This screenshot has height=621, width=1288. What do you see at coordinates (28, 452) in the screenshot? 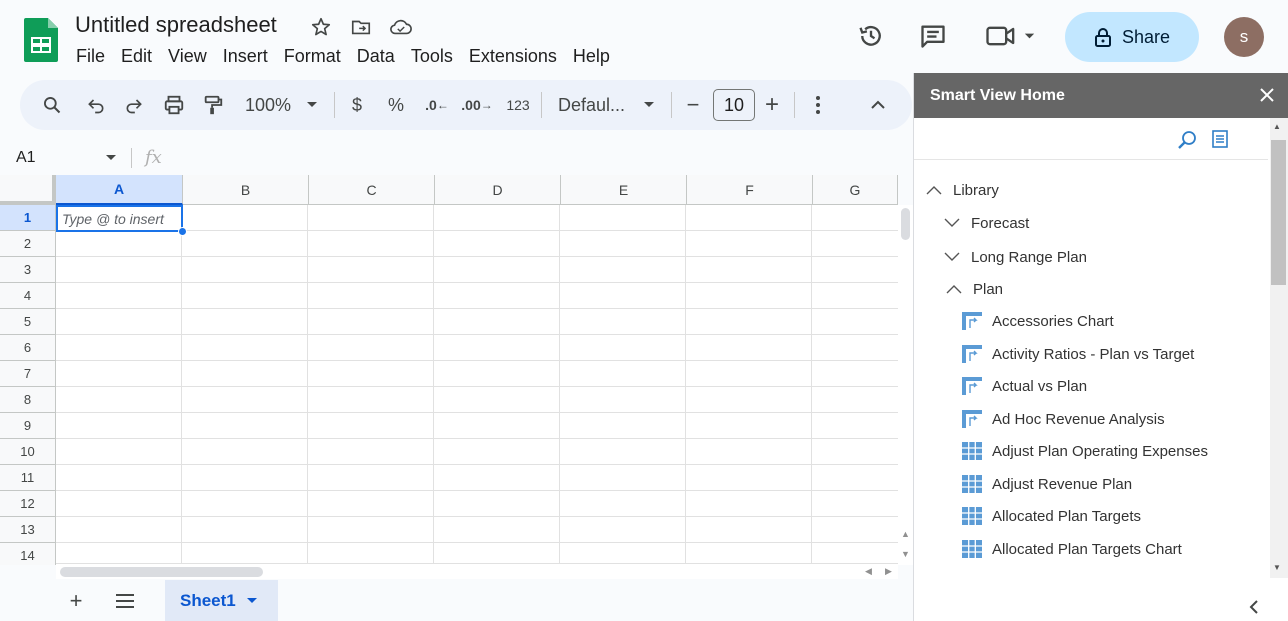
I see `row-header-10: 10` at bounding box center [28, 452].